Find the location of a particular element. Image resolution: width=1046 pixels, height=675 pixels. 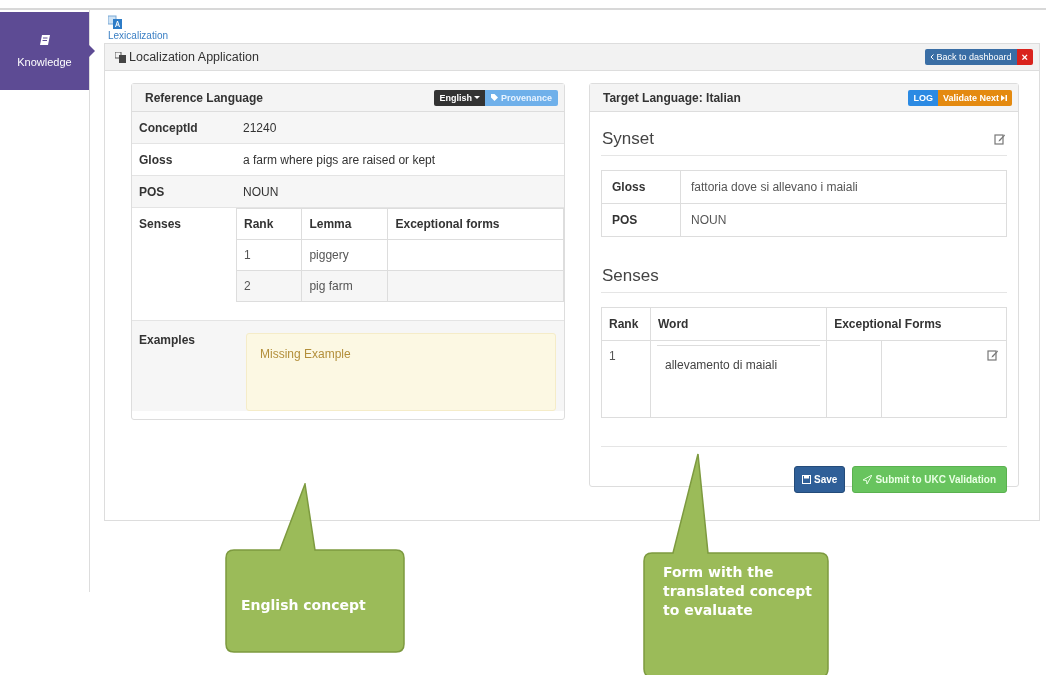

field-value: 21240 is located at coordinates (400, 127).